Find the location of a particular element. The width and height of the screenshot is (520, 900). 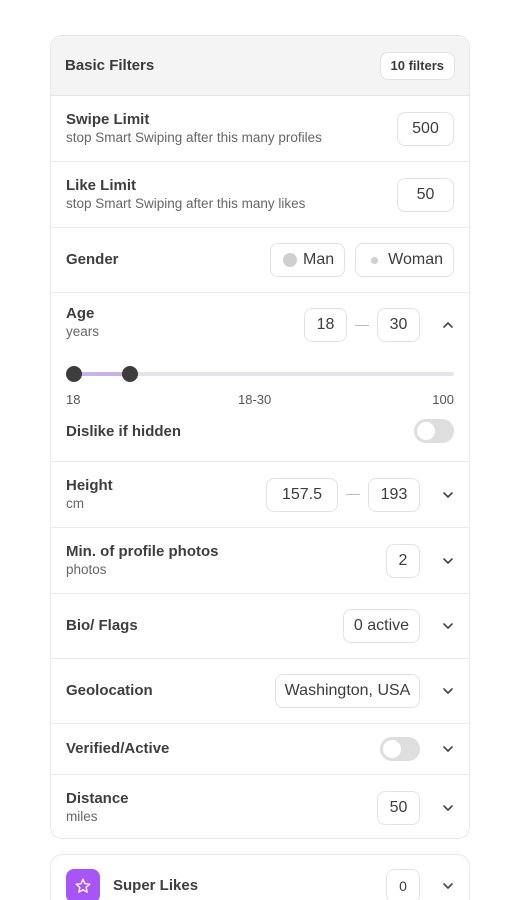

super-likes-title: Super Likes is located at coordinates (156, 885).